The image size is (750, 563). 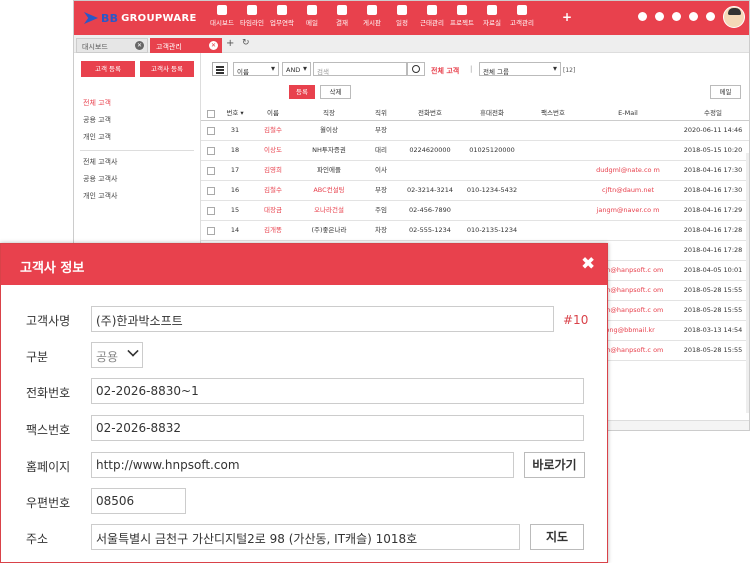 I want to click on cell-email: cjftn@daum.net, so click(x=628, y=190).